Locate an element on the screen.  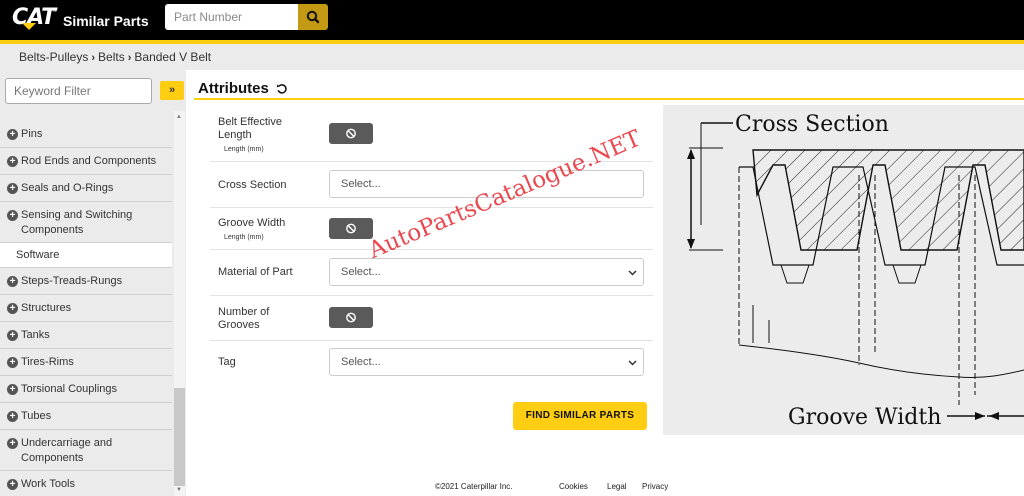
sidebar-item-label: Sensing and Switching Components is located at coordinates (77, 222).